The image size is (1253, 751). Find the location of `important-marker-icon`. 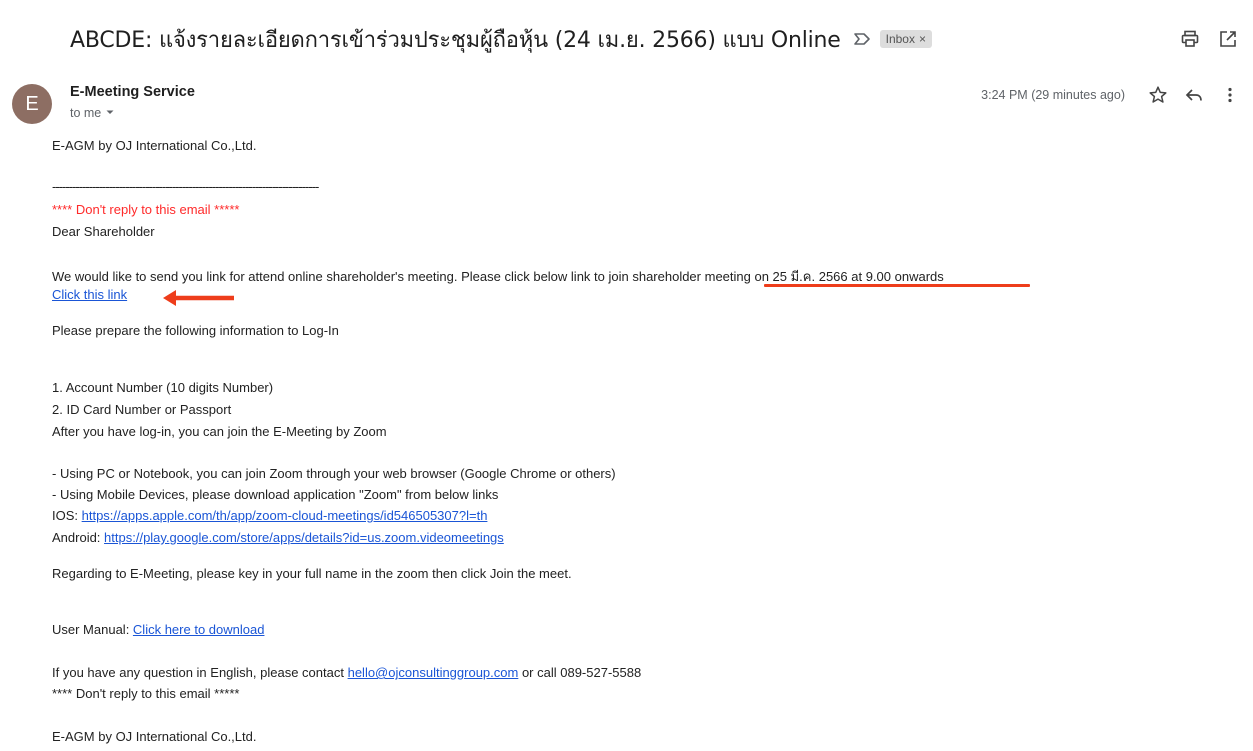

important-marker-icon is located at coordinates (862, 39).